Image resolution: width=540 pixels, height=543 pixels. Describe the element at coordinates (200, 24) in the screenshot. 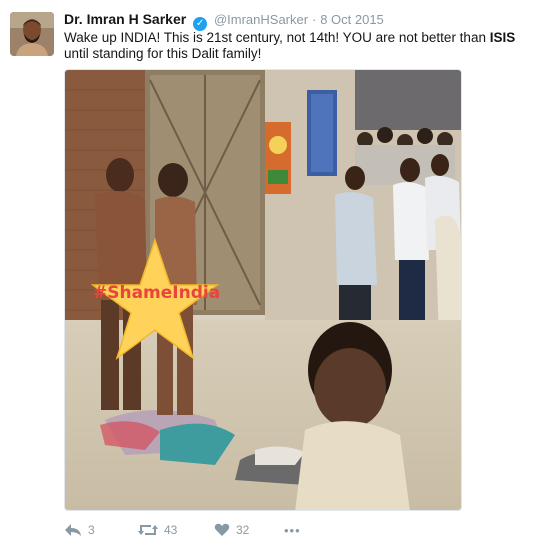

I see `verified-badge-icon: ✓` at that location.